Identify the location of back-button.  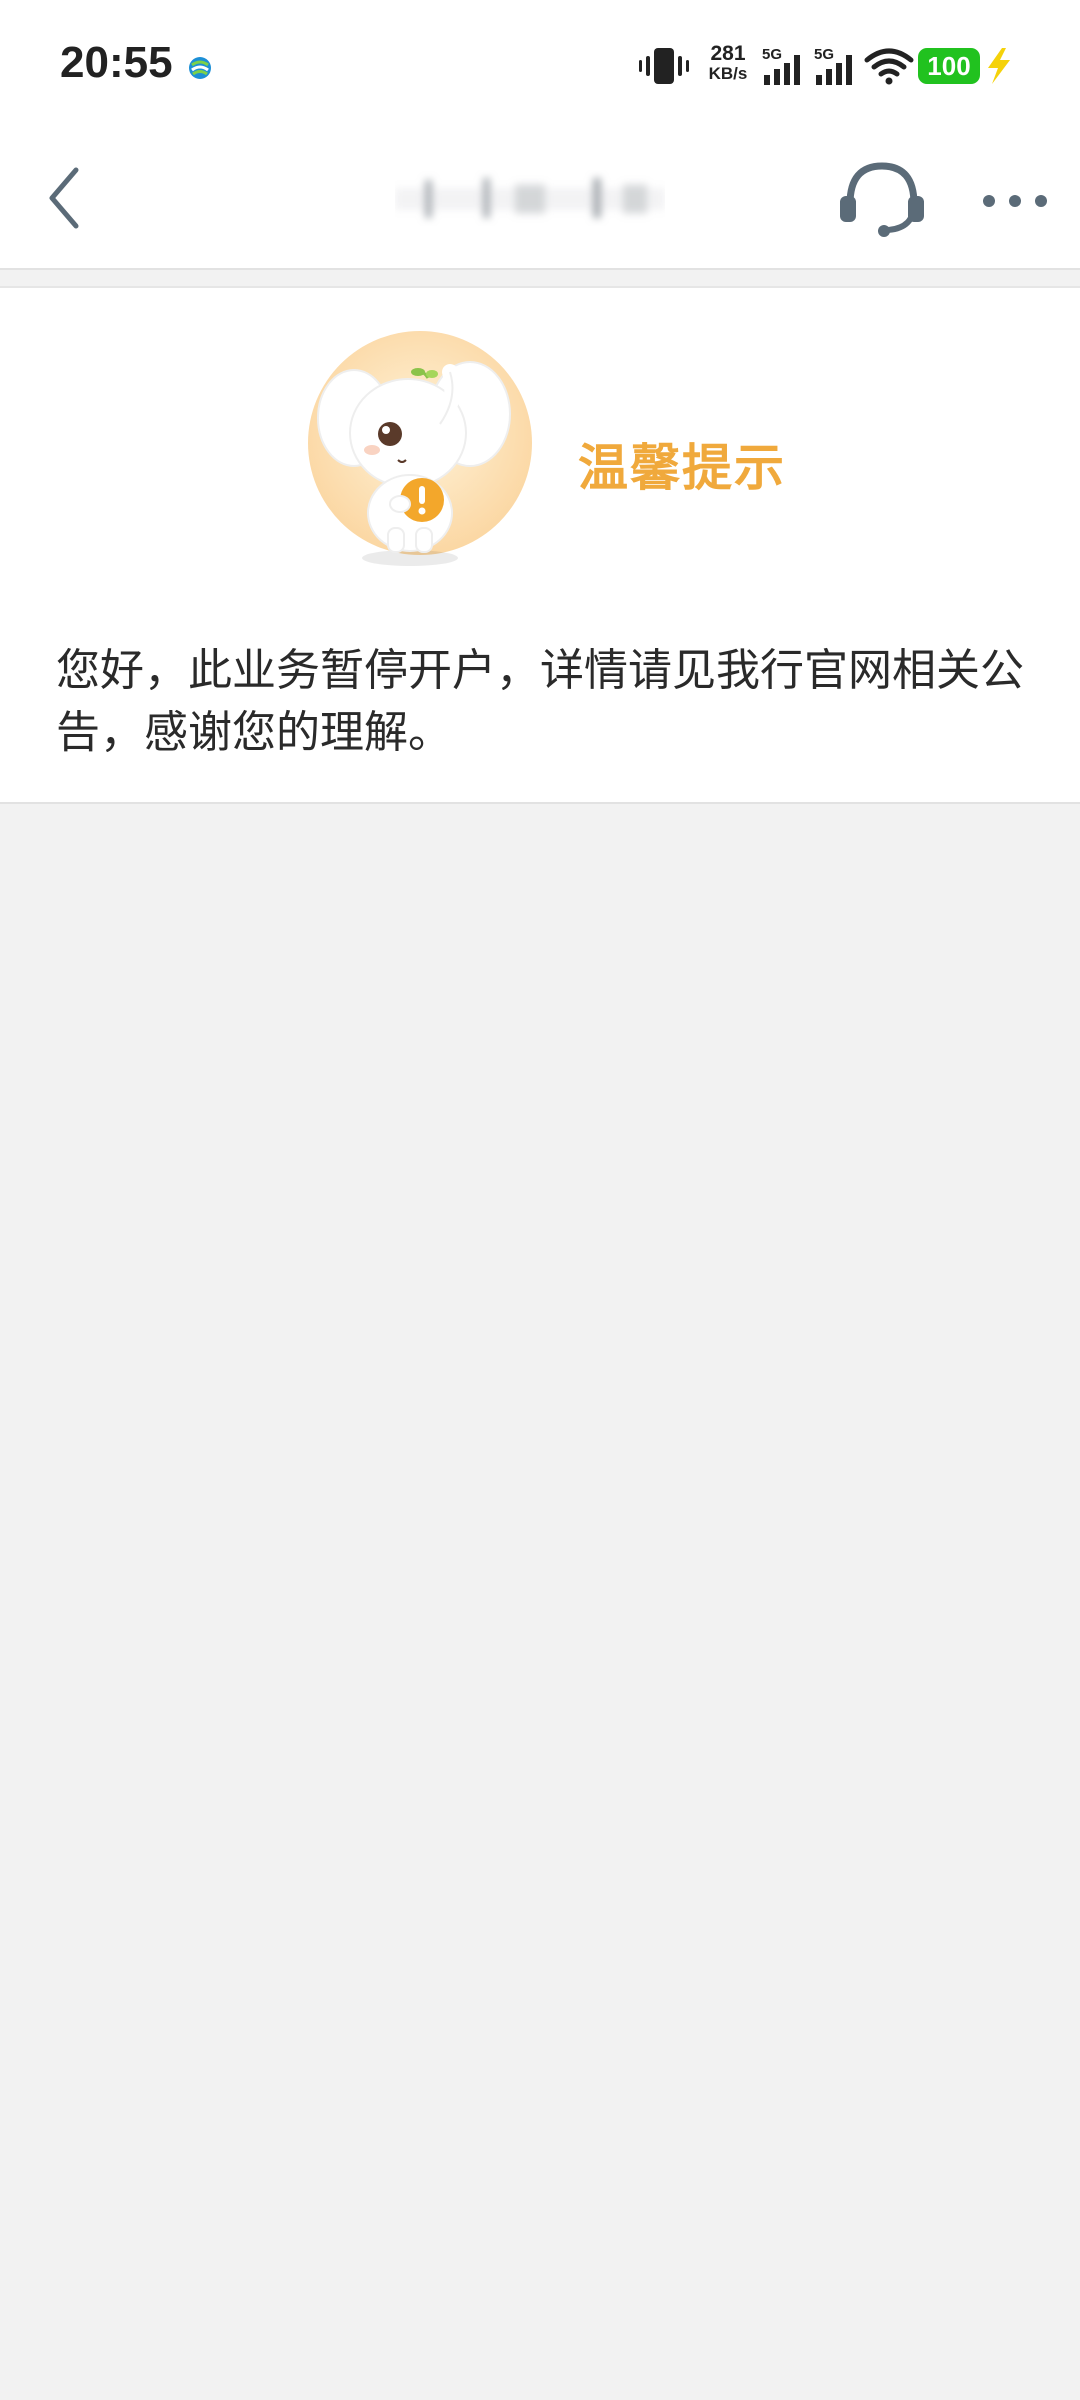
(68, 198).